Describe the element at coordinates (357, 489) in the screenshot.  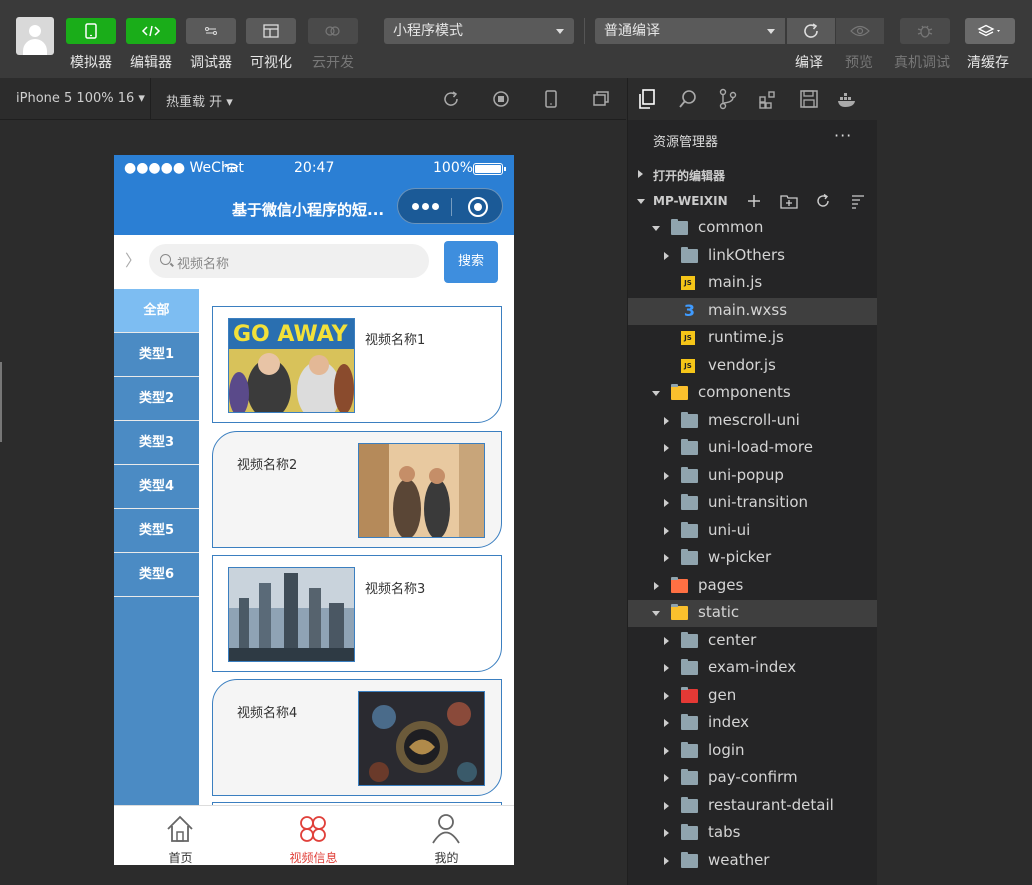
I see `video-card: 视频名称2` at that location.